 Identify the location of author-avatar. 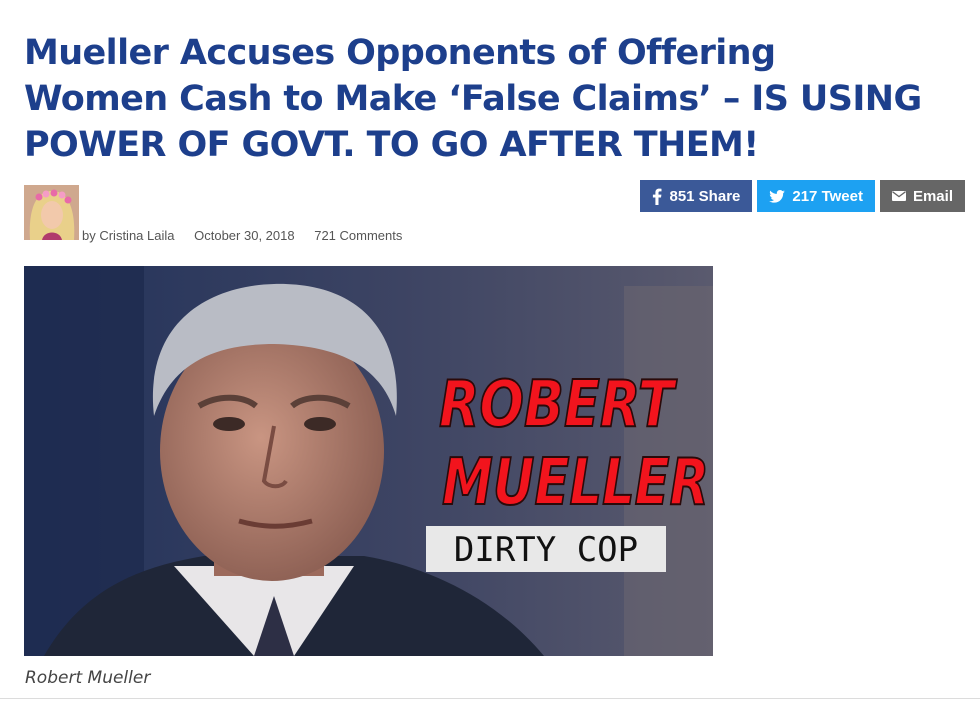
(51, 212).